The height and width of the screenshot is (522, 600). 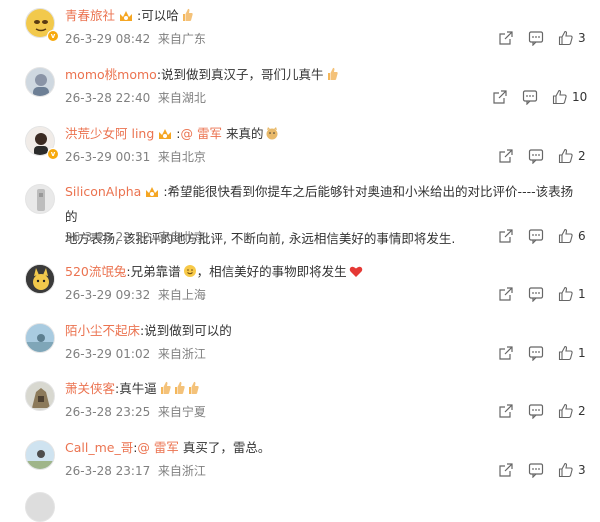 I want to click on comment-time: 26-3-28 23:25, so click(x=108, y=412).